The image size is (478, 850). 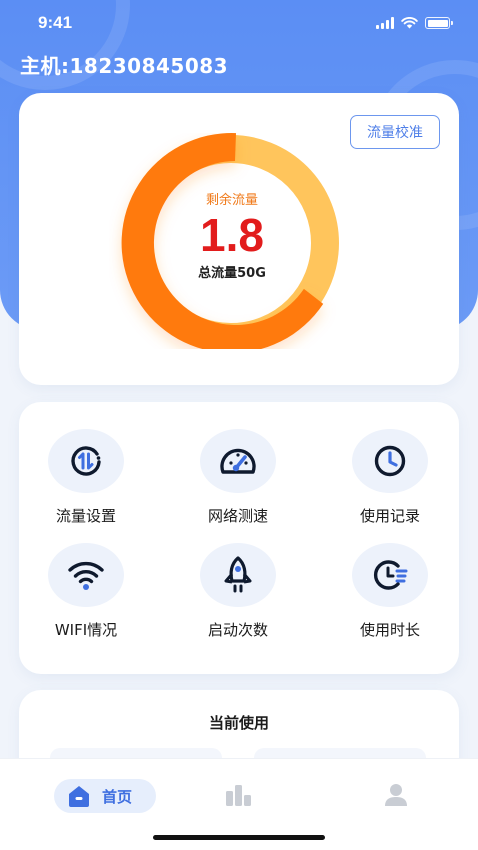 What do you see at coordinates (385, 23) in the screenshot?
I see `cellular-signal-icon` at bounding box center [385, 23].